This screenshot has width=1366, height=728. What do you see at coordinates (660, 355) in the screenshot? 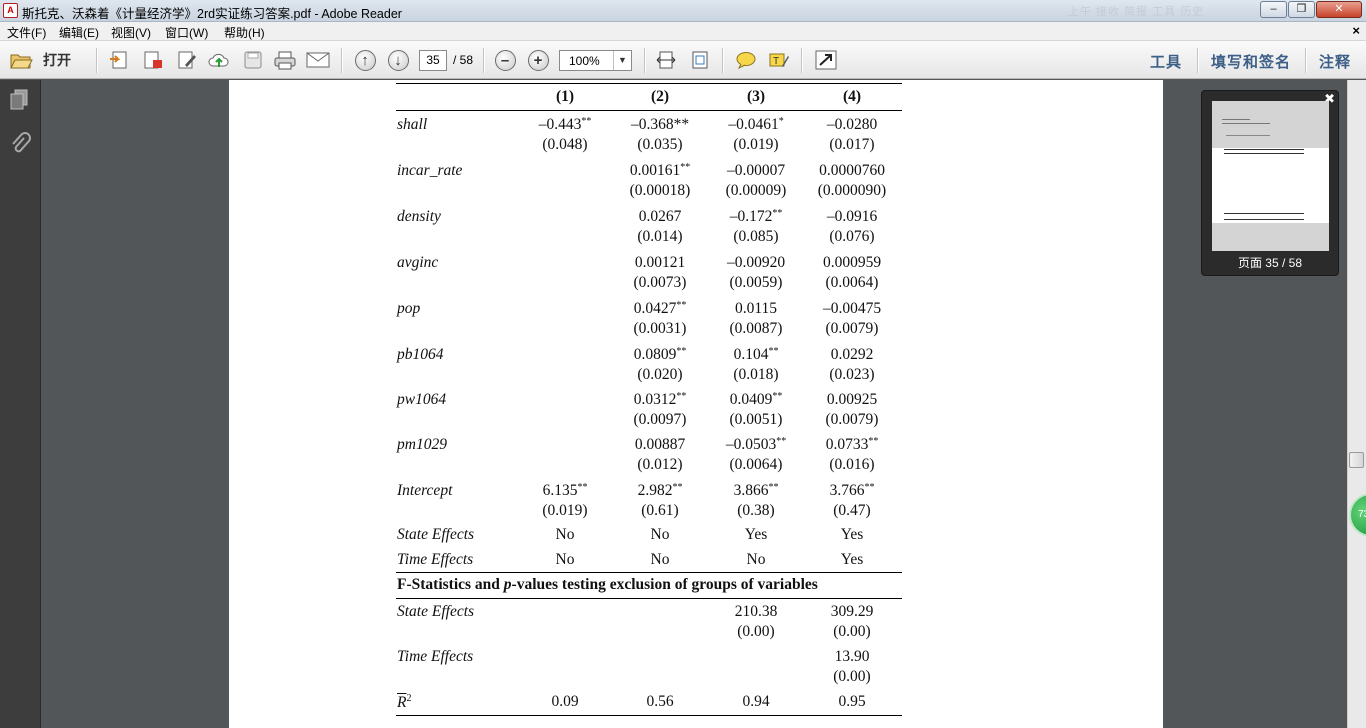
I see `coefficient-cell: 0.0809**` at bounding box center [660, 355].